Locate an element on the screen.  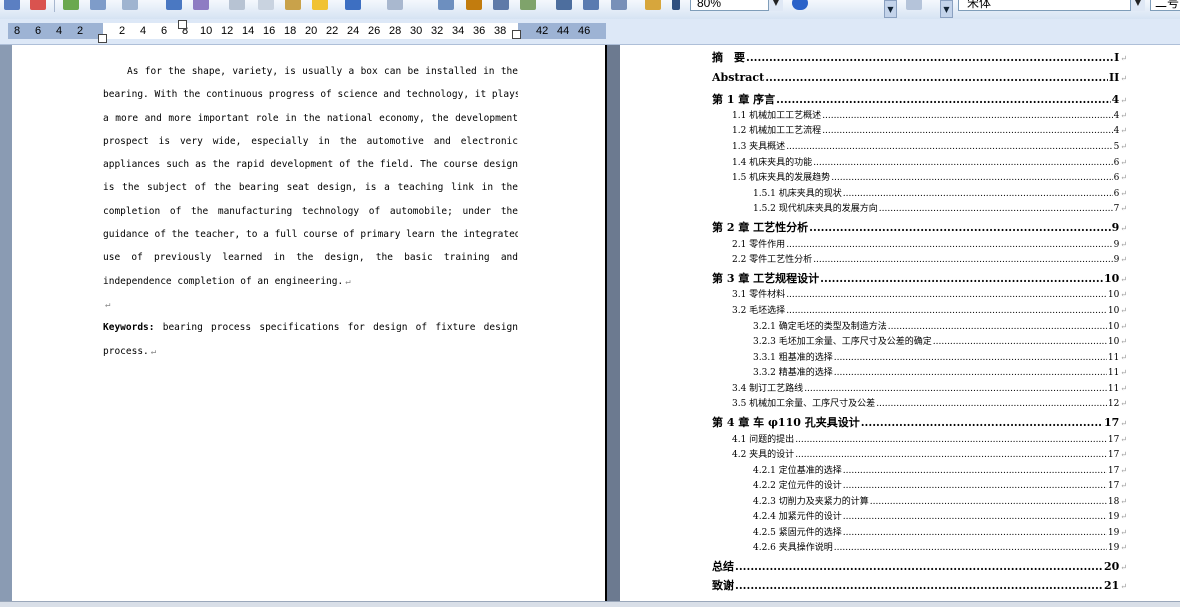
toolbar-options-button-2: ▼ is located at coordinates (946, 9).